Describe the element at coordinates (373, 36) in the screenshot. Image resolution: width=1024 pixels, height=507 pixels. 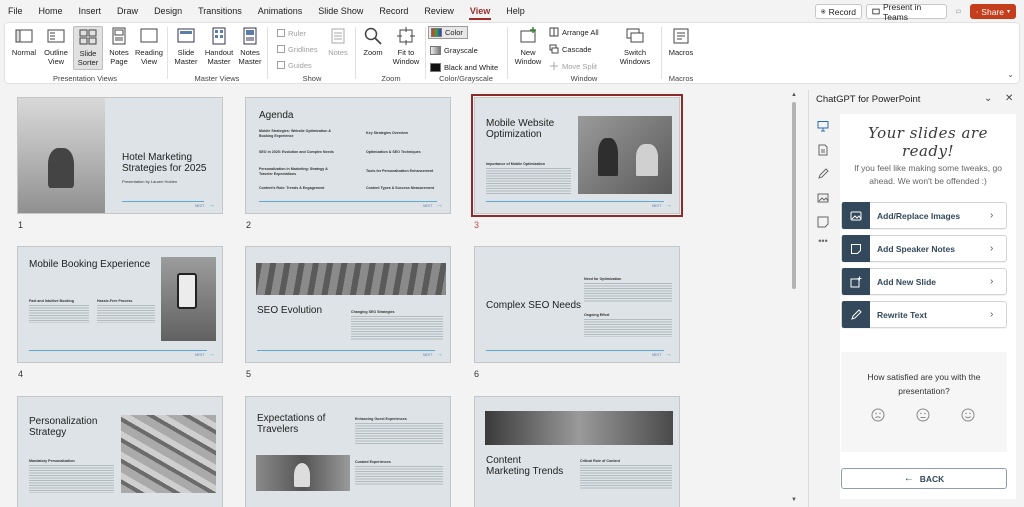
I see `magnifier-icon` at that location.